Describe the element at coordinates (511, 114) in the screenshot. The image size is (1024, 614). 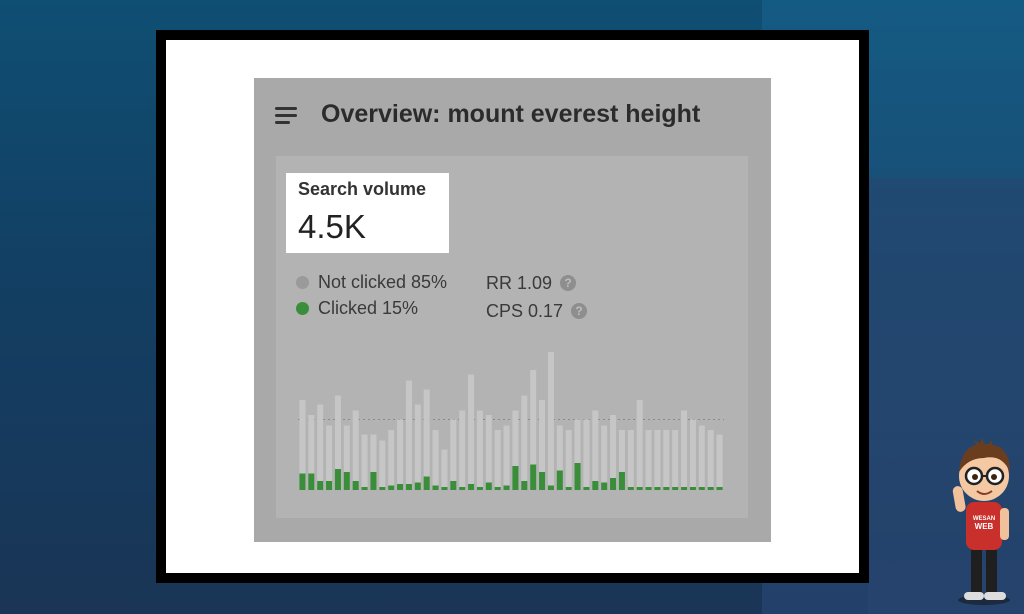
I see `page-title: Overview: mount everest height` at that location.